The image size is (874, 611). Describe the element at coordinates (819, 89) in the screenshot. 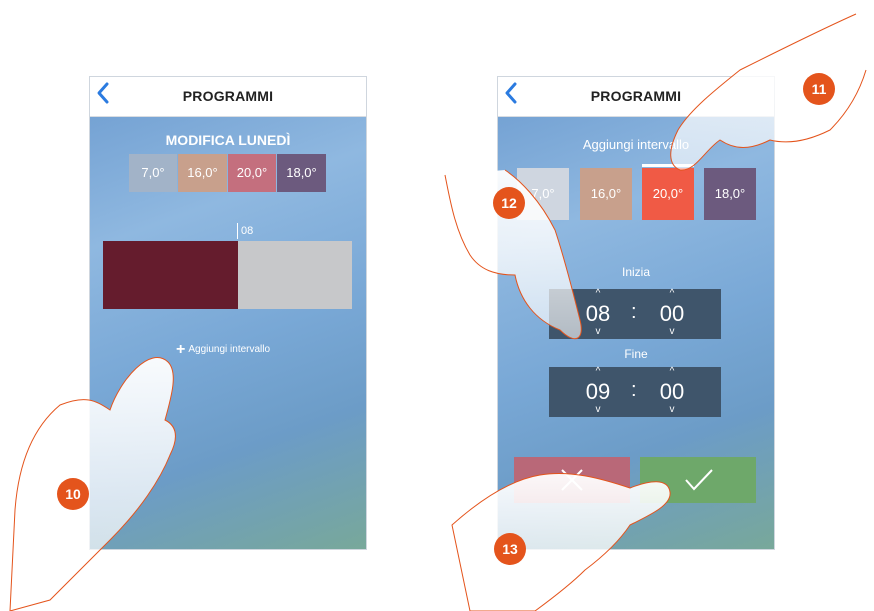

I see `step-callout: 11` at that location.